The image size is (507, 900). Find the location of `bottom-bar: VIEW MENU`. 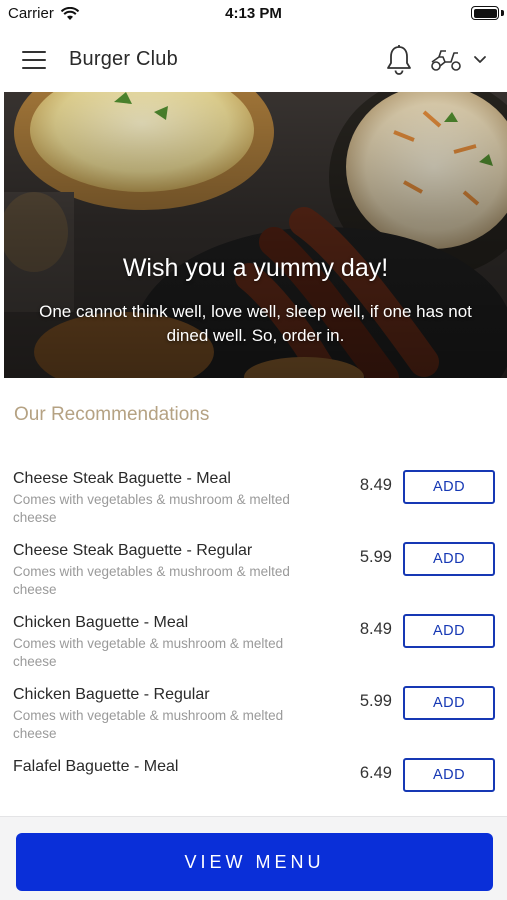

bottom-bar: VIEW MENU is located at coordinates (253, 858).